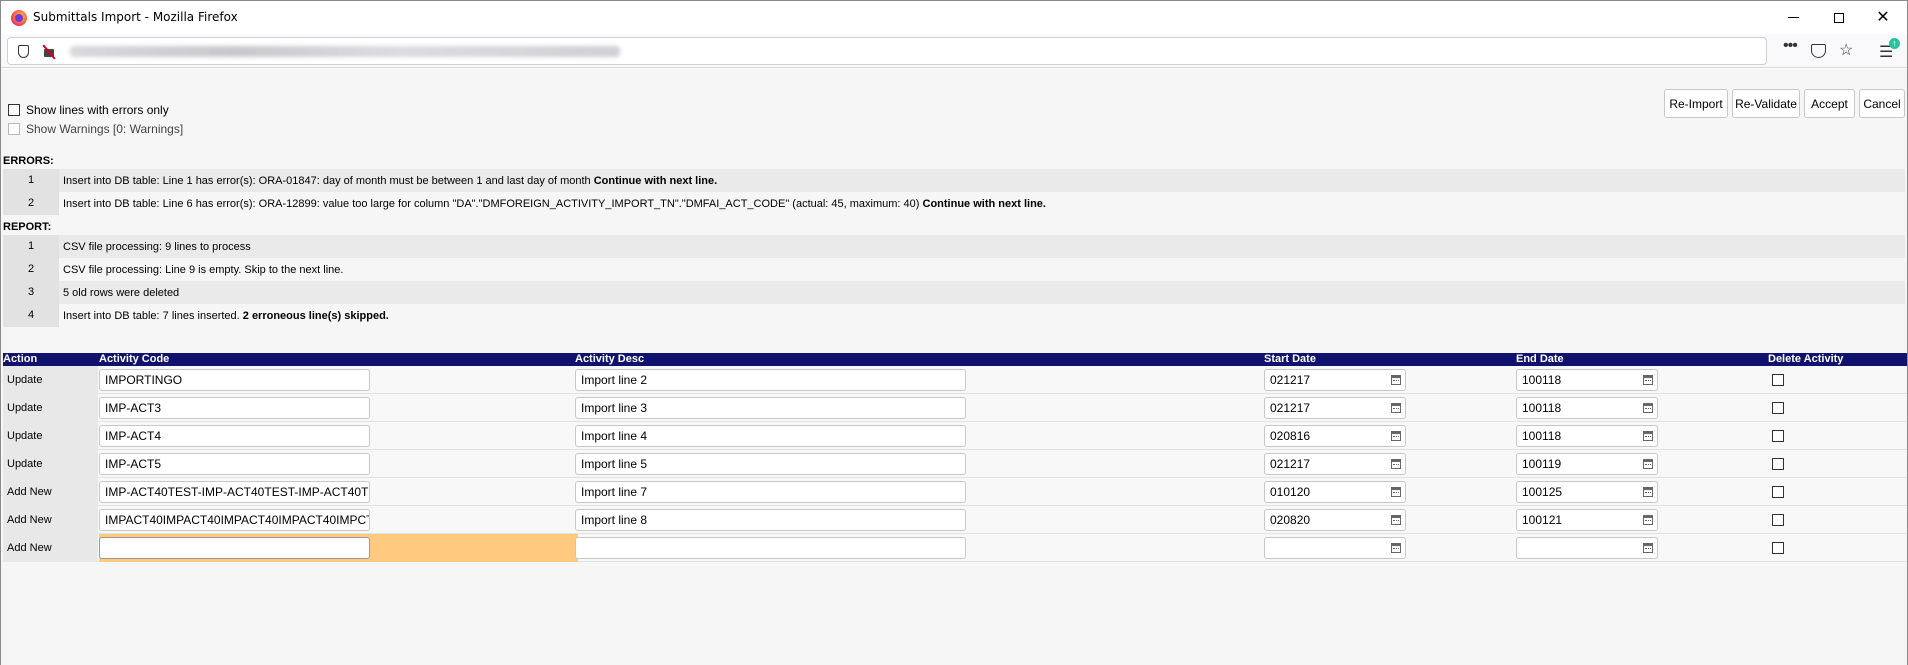  Describe the element at coordinates (105, 129) in the screenshot. I see `show-warnings-label: Show Warnings [0: Warnings]` at that location.